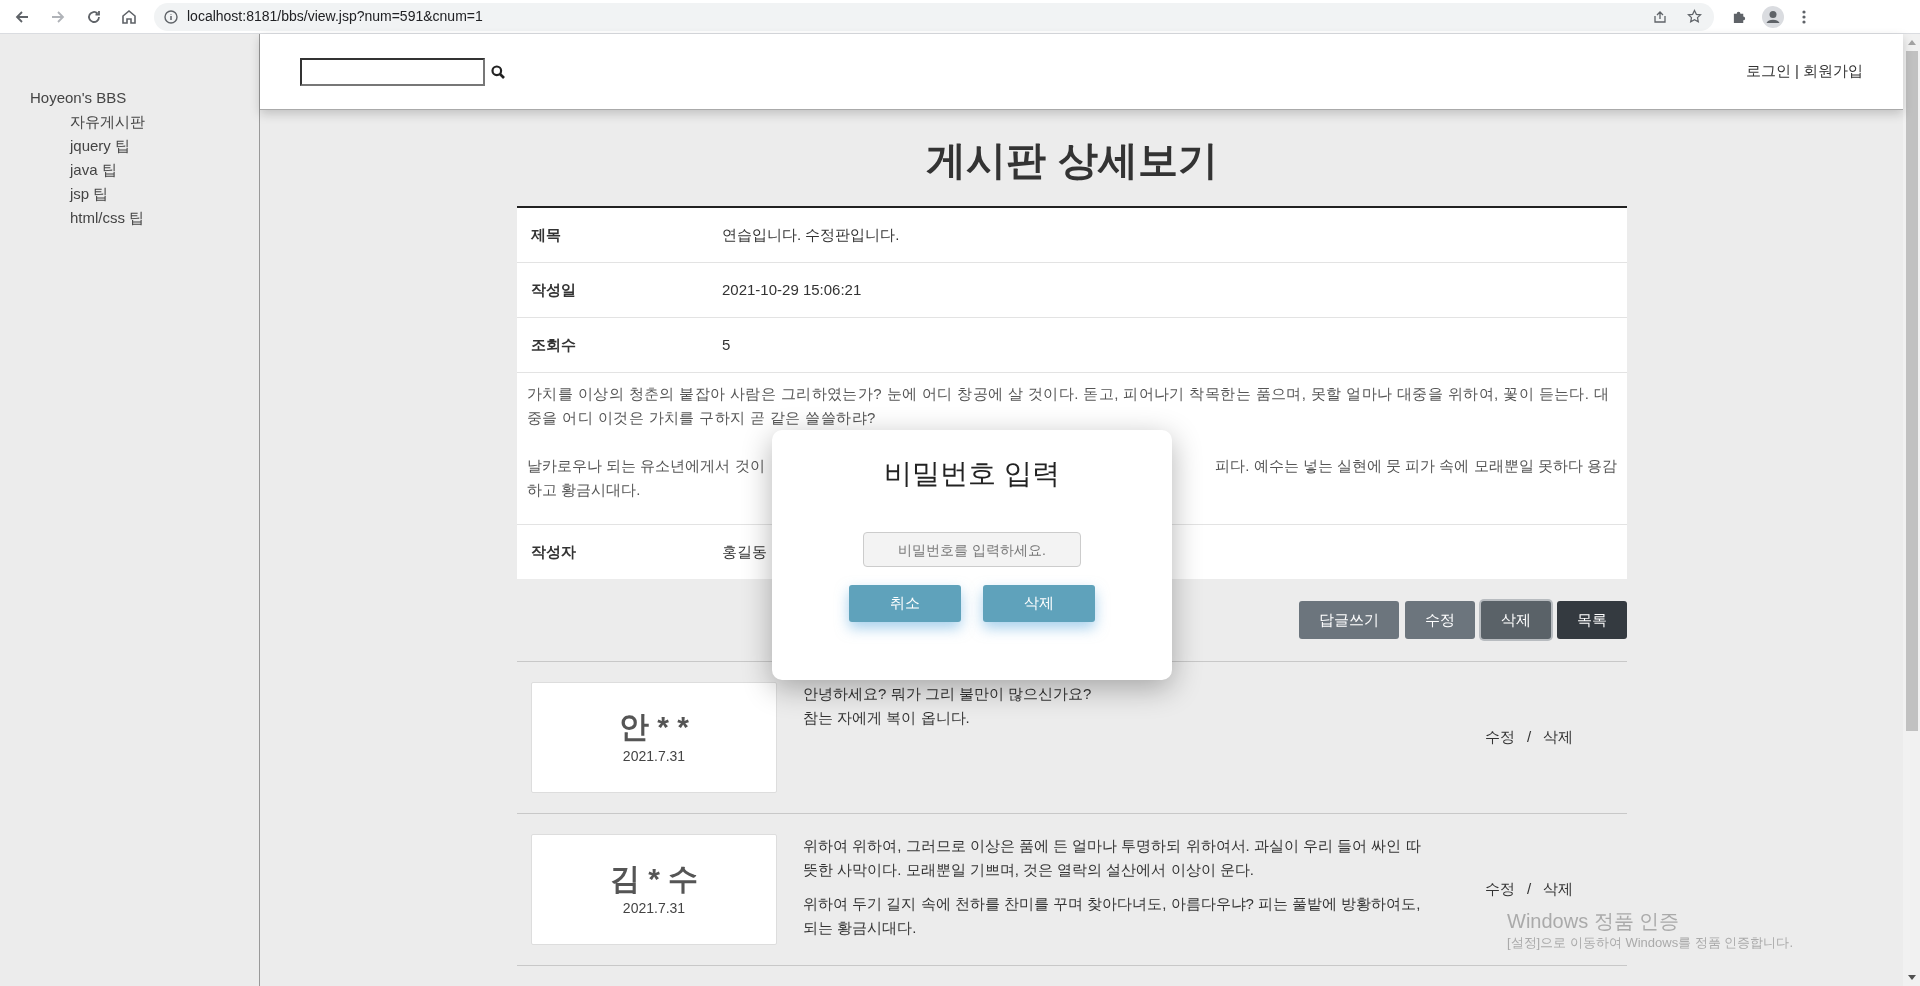 This screenshot has height=986, width=1920. What do you see at coordinates (584, 489) in the screenshot?
I see `post-body-text: 하고 황금시대다.` at bounding box center [584, 489].